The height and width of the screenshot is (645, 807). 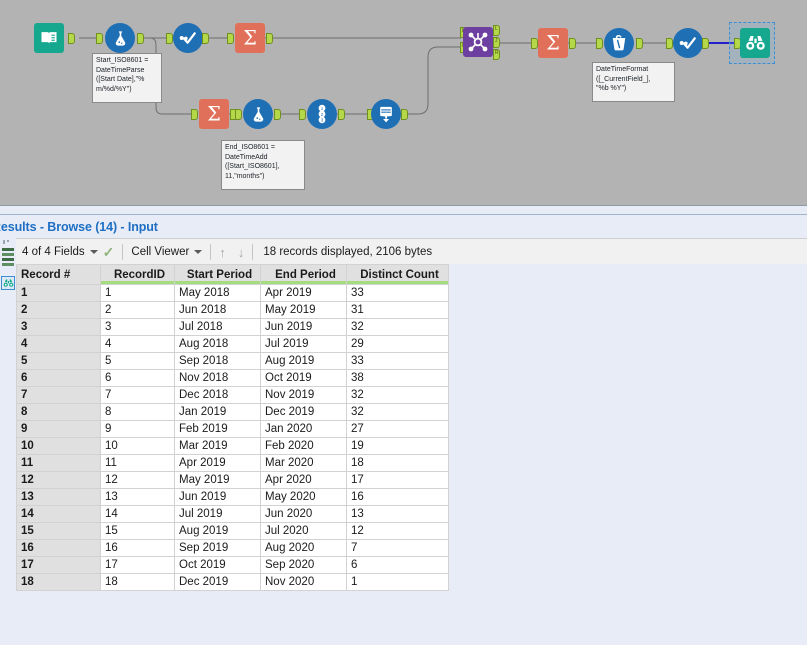 I want to click on cell-end-period: Aug 2019, so click(x=303, y=361).